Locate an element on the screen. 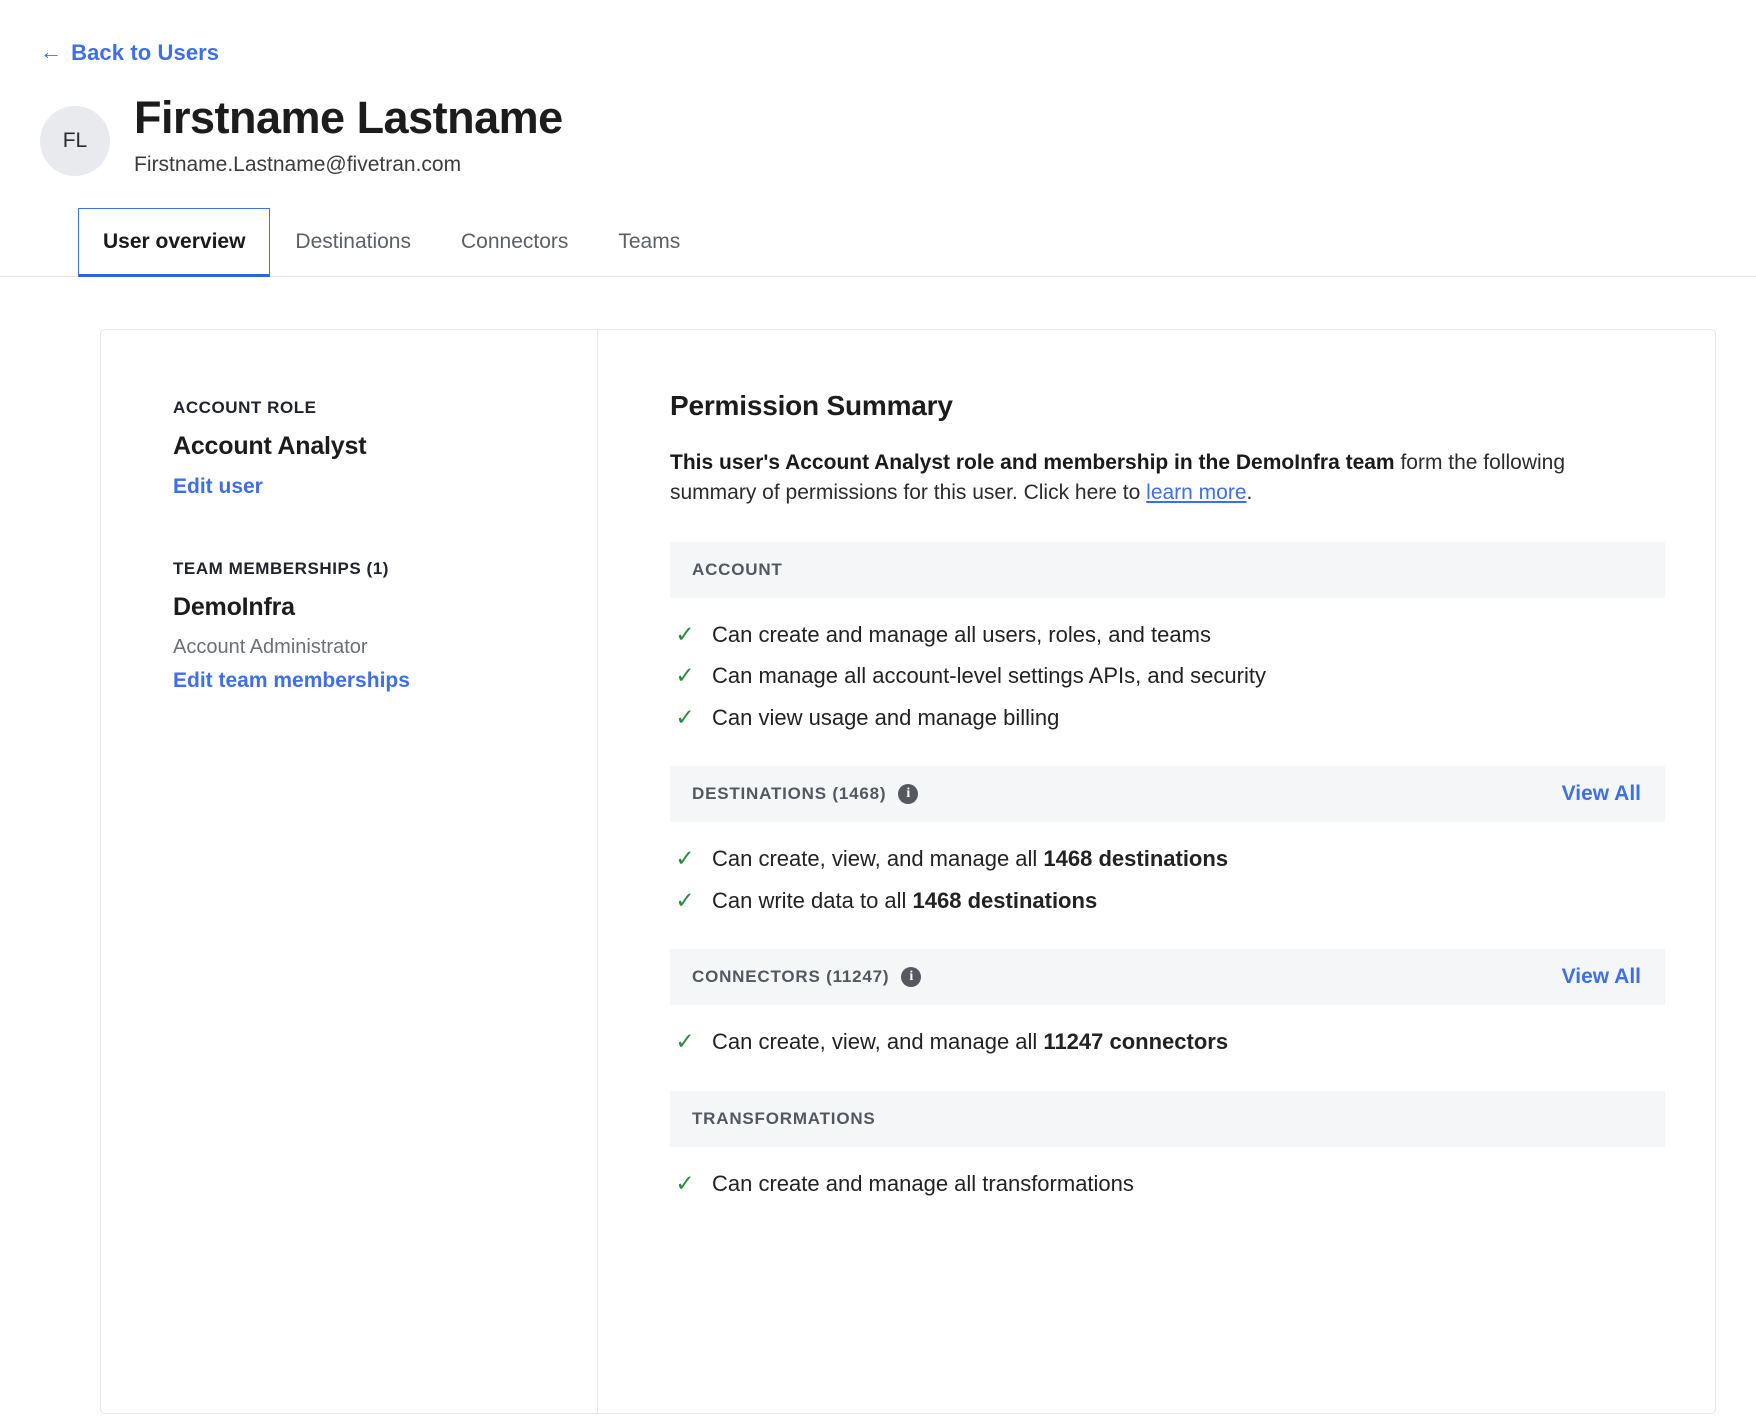 The image size is (1756, 1422). permission-group-header-left: DESTINATIONS (1468) i is located at coordinates (805, 794).